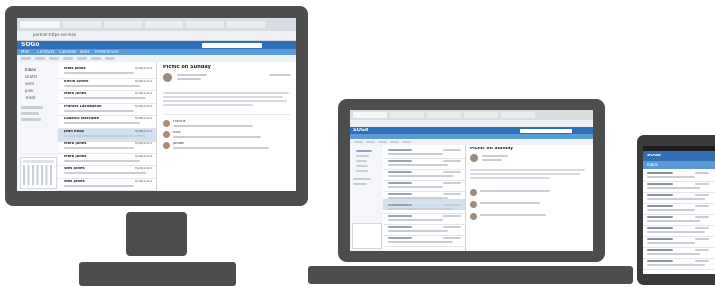 This screenshot has height=288, width=715. What do you see at coordinates (179, 143) in the screenshot?
I see `comment-author: Jordan` at bounding box center [179, 143].